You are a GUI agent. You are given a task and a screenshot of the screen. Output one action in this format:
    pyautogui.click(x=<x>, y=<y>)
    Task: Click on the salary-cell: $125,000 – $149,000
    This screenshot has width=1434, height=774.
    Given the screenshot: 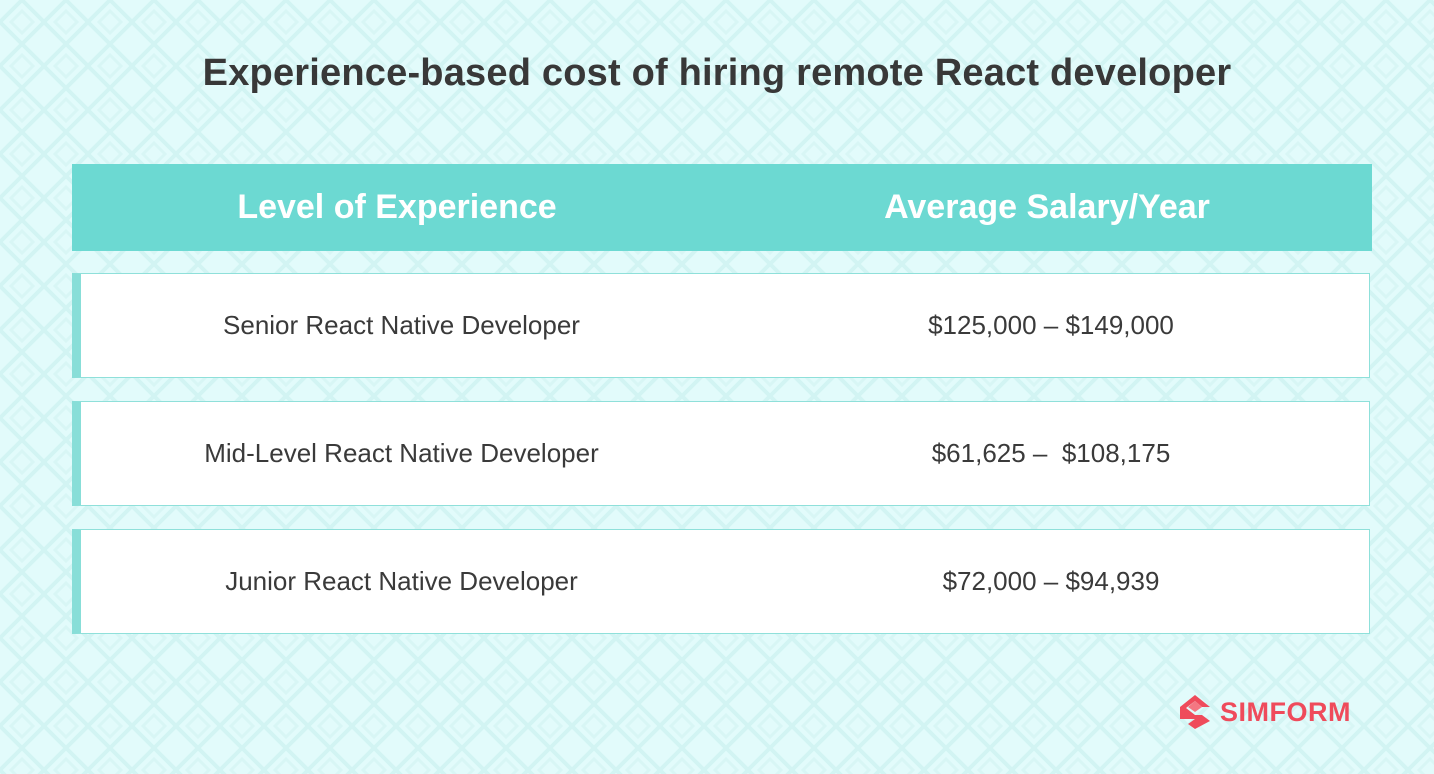 What is the action you would take?
    pyautogui.click(x=1051, y=325)
    